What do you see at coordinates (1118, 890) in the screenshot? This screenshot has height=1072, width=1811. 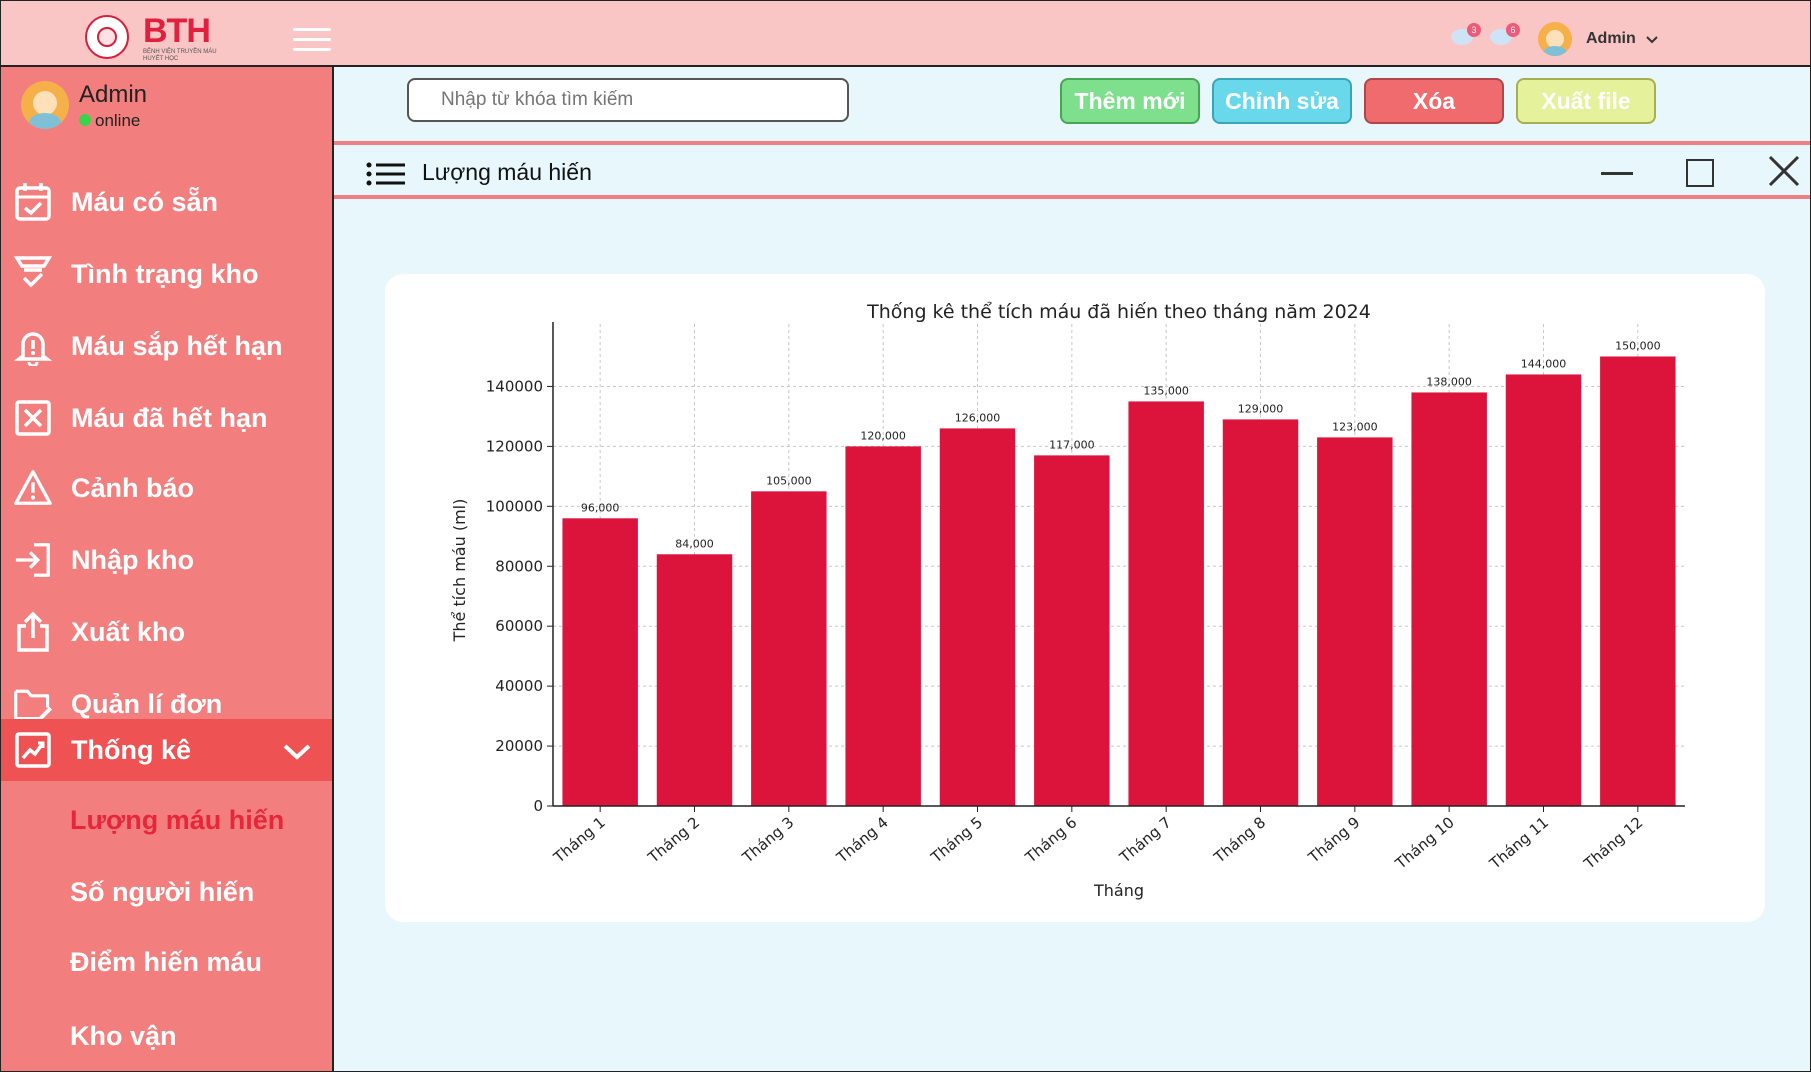 I see `x-axis-label: Tháng` at bounding box center [1118, 890].